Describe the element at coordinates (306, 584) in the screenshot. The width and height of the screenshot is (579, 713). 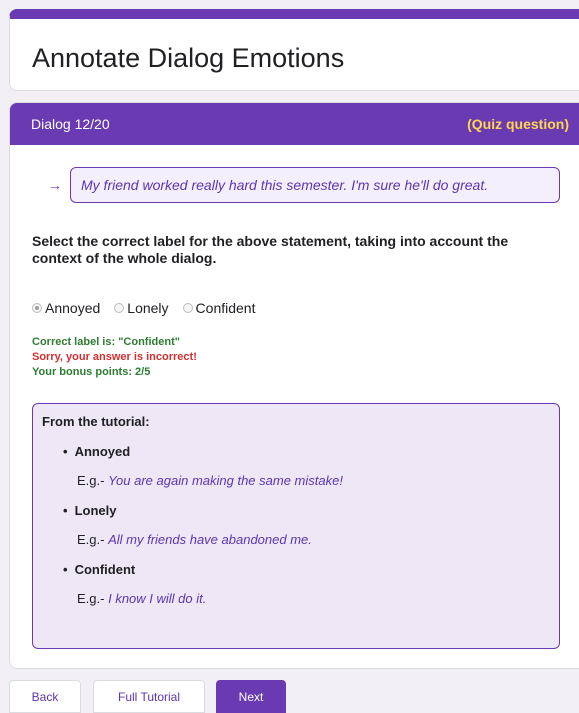
I see `tutorial-item: • Confident E.g.- I know I will do it.` at that location.